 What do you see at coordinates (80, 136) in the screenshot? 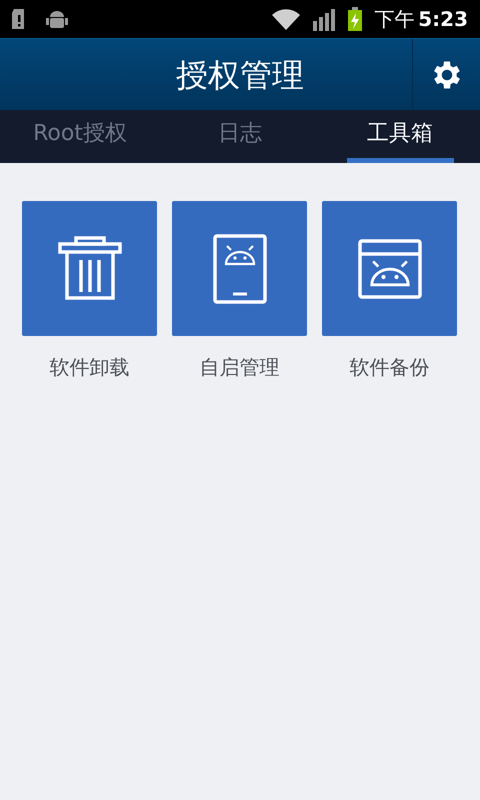
I see `tab: Root授权` at bounding box center [80, 136].